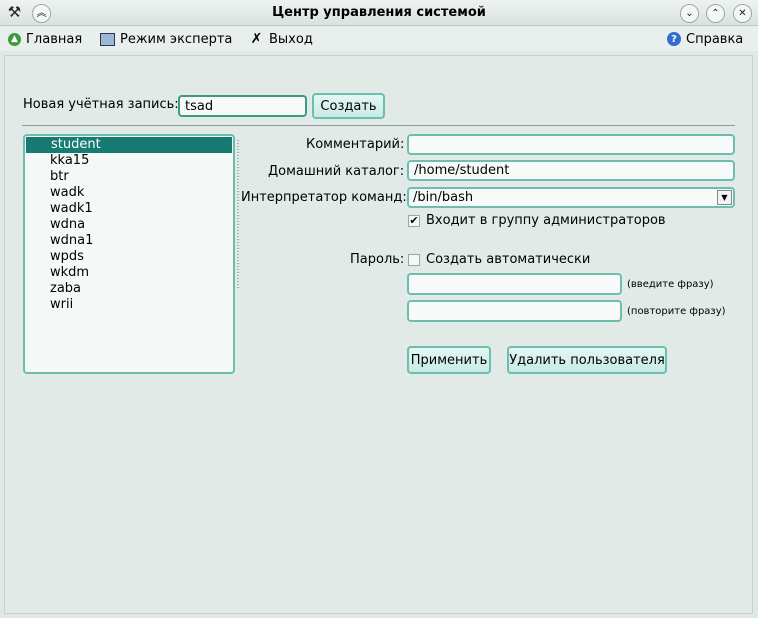  Describe the element at coordinates (508, 259) in the screenshot. I see `auto-password-label: Создать автоматически` at that location.